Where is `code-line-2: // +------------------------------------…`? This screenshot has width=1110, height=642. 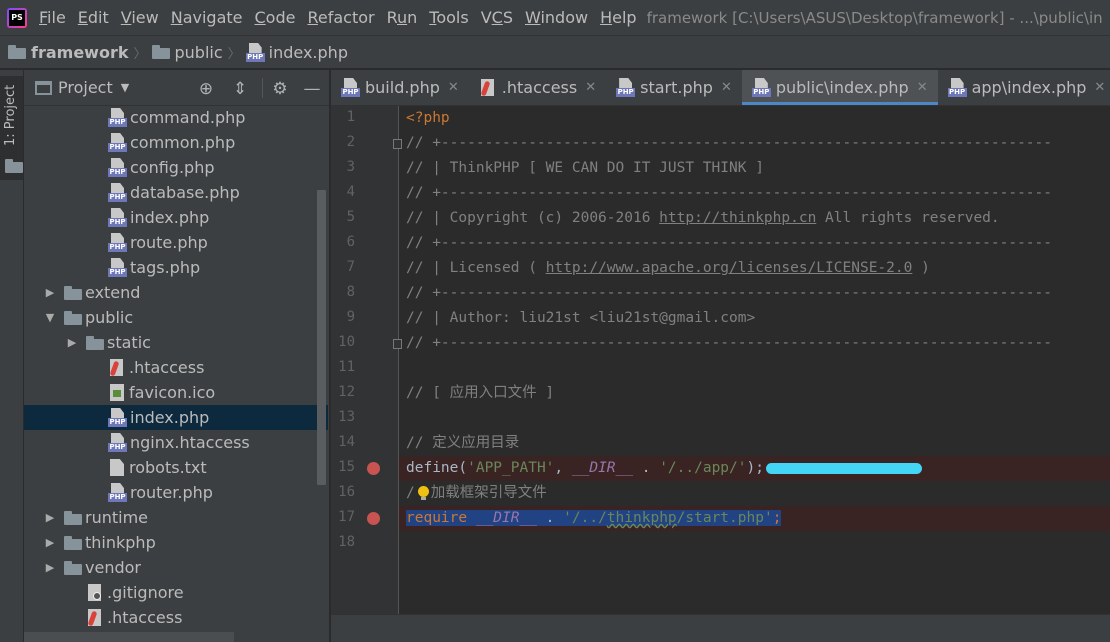 code-line-2: // +------------------------------------… is located at coordinates (754, 143).